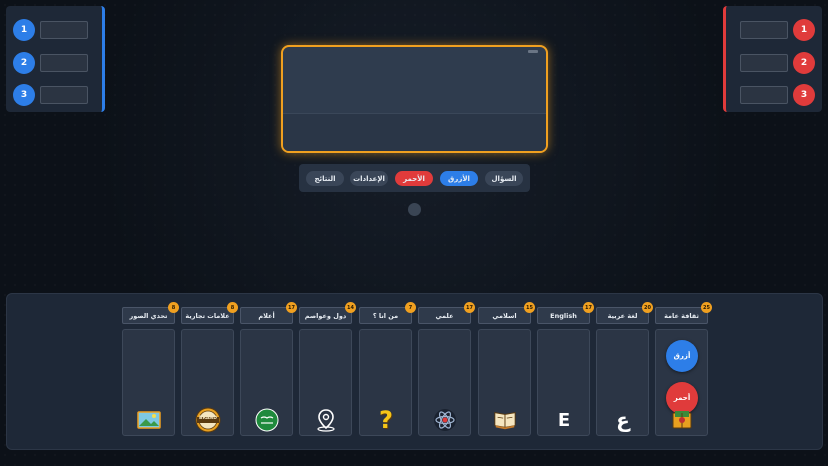 The width and height of the screenshot is (828, 466). What do you see at coordinates (149, 420) in the screenshot?
I see `picture-icon` at bounding box center [149, 420].